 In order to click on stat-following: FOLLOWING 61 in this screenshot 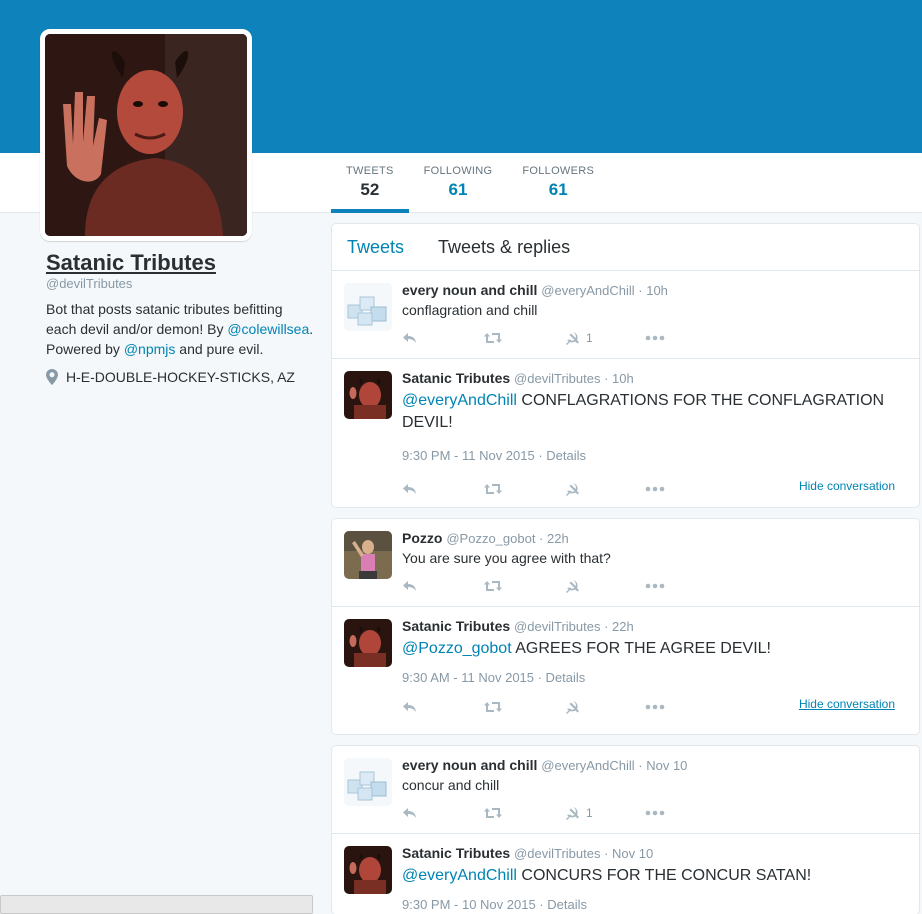, I will do `click(458, 183)`.